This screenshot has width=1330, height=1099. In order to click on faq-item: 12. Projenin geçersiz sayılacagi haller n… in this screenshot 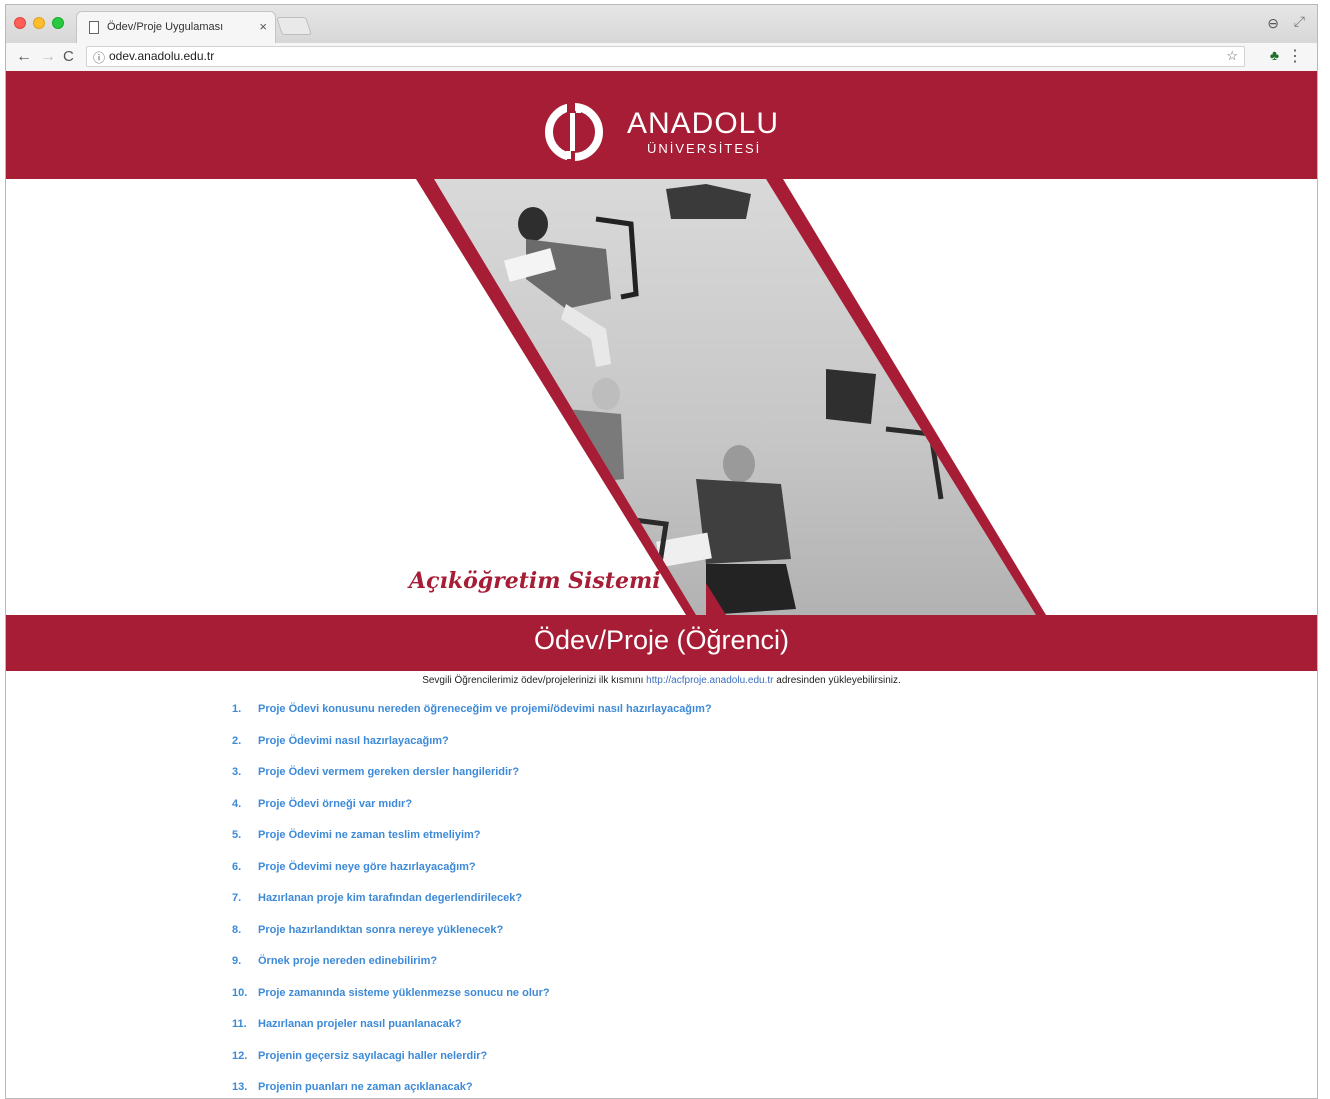, I will do `click(472, 1066)`.